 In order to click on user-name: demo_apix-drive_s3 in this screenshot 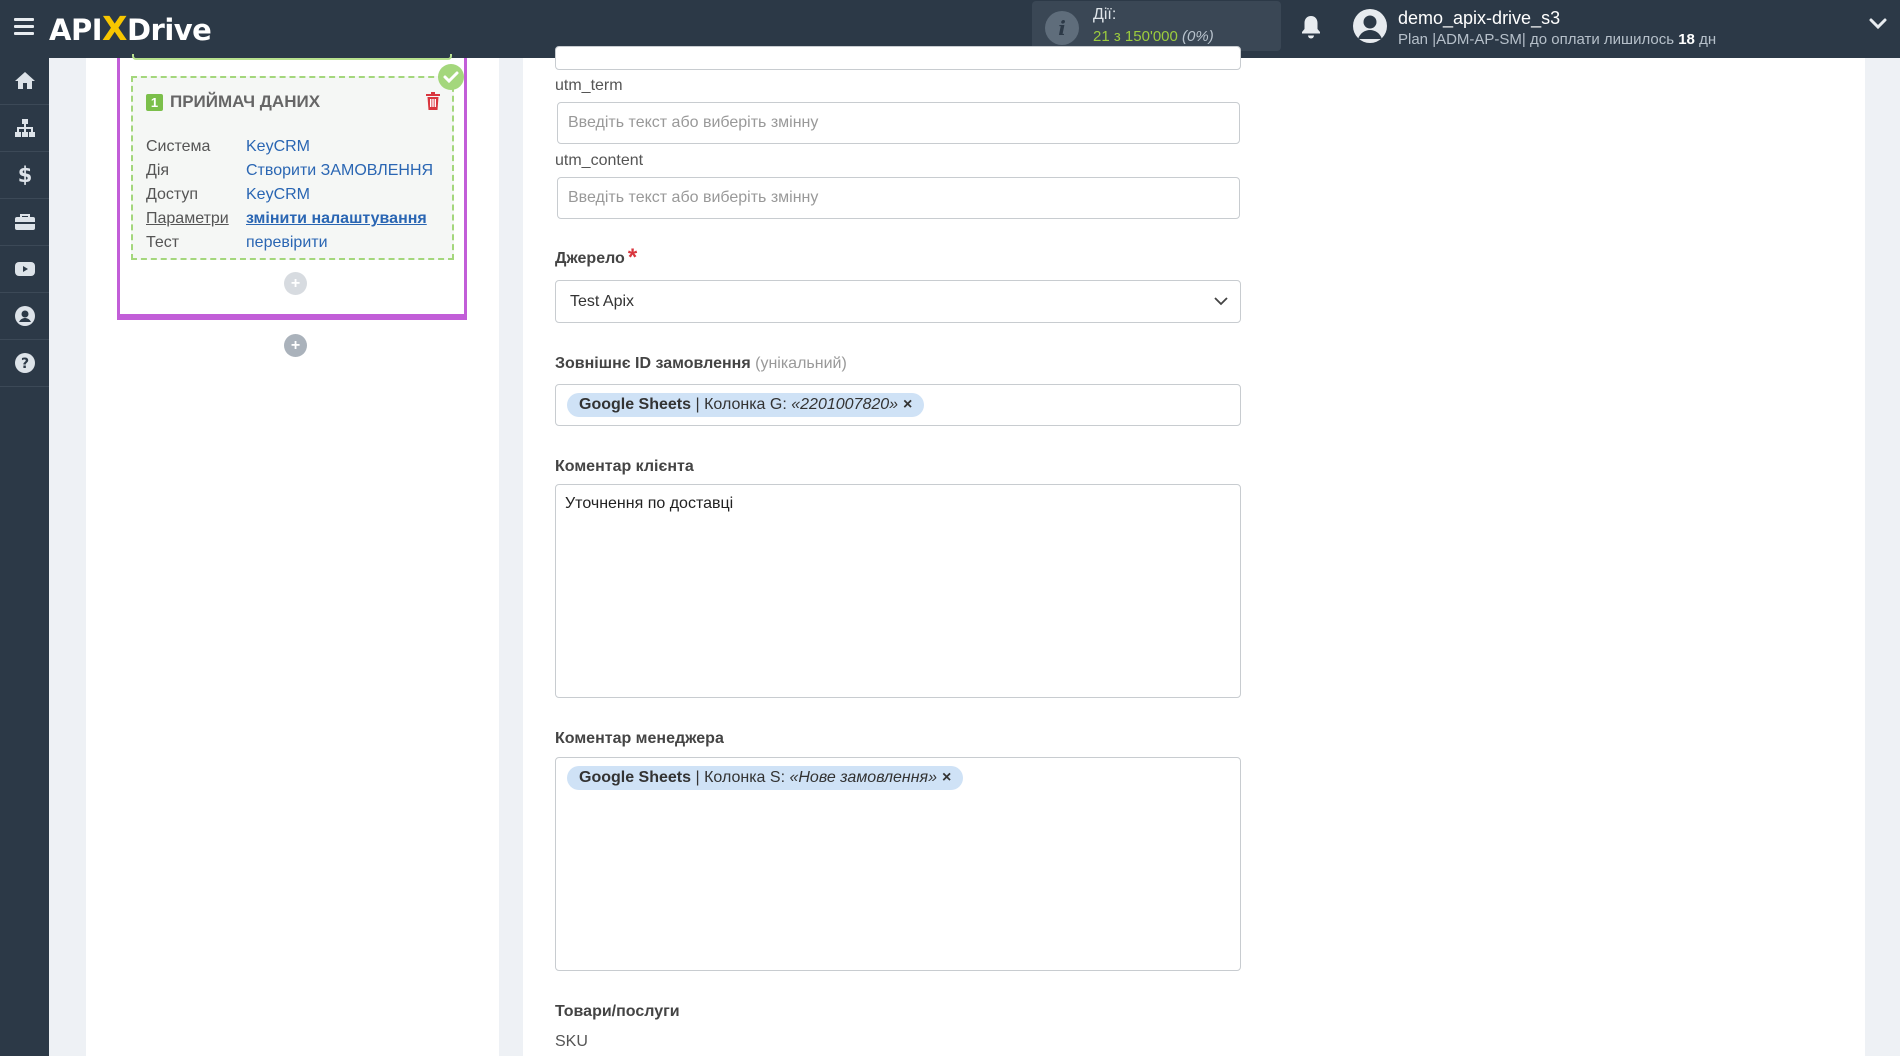, I will do `click(1479, 18)`.